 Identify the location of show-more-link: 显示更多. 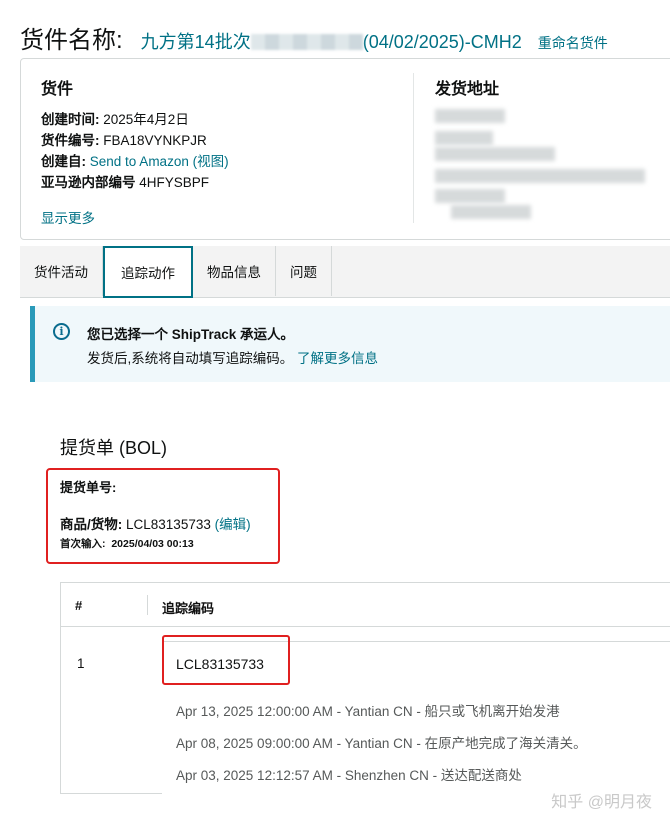
(68, 217).